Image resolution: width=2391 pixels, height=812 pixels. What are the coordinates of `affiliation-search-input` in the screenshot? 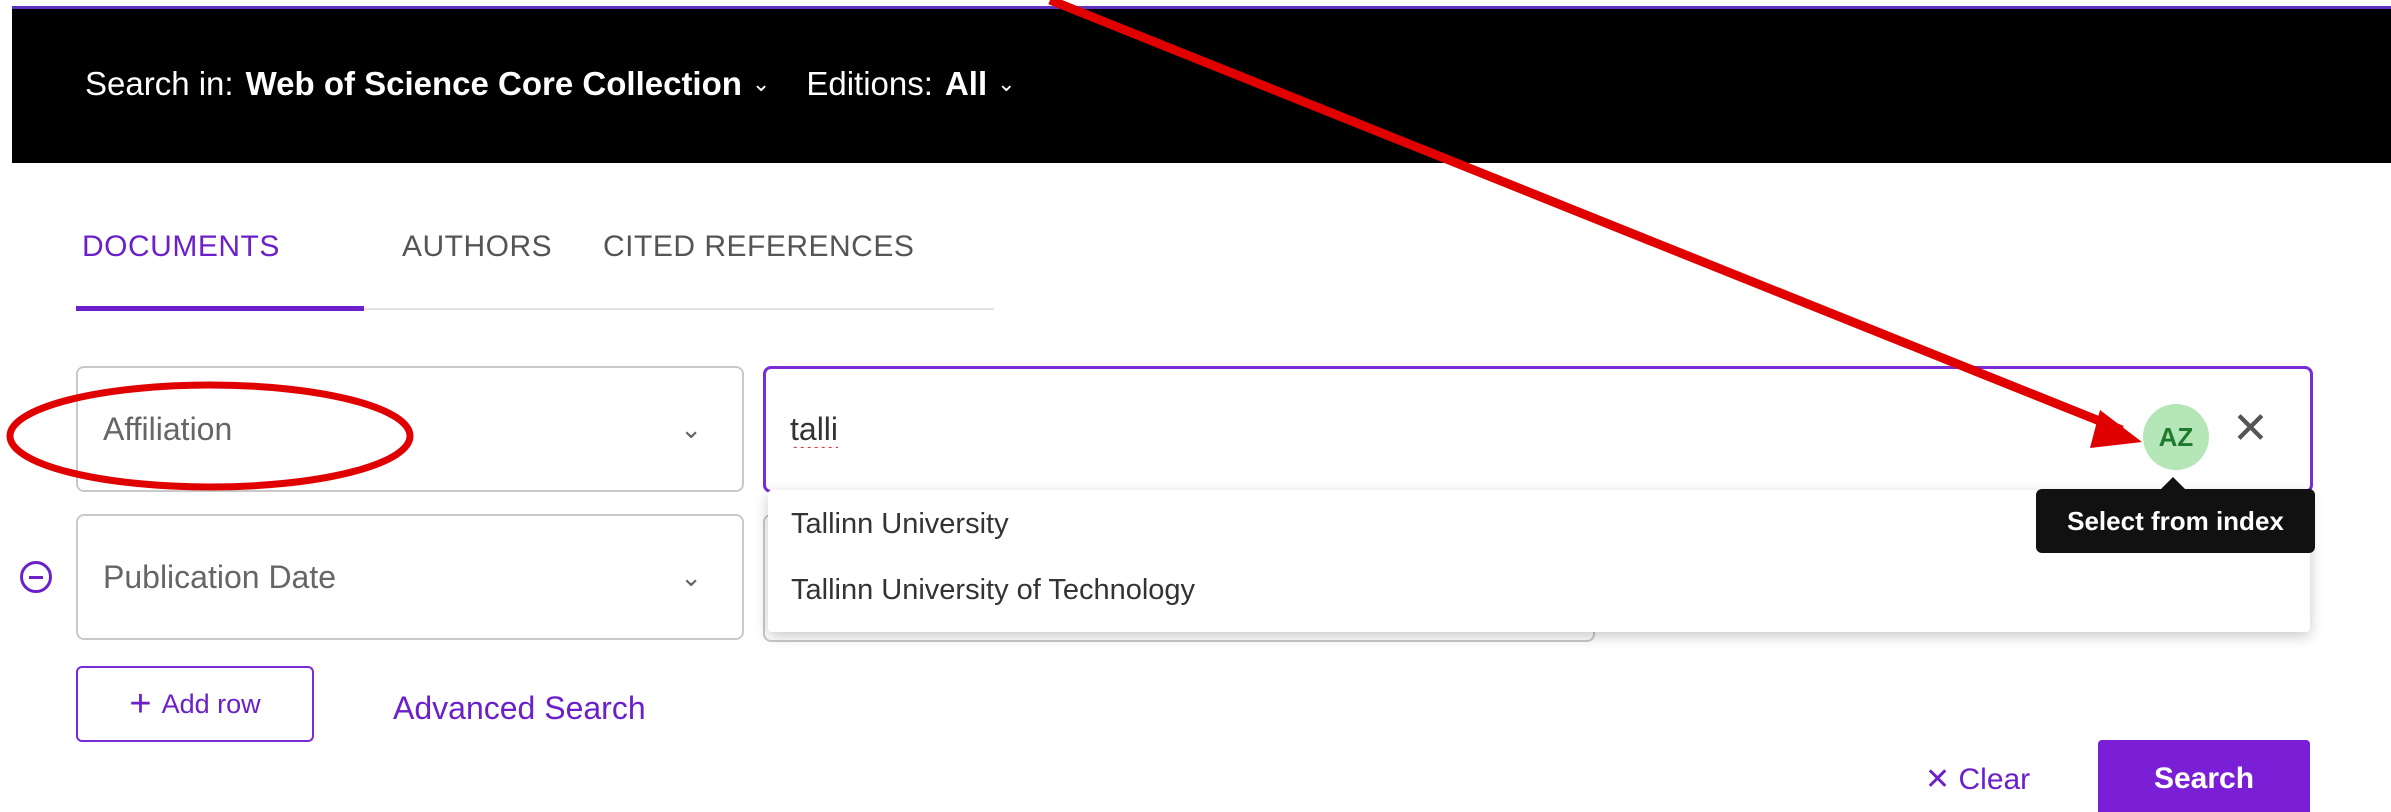 It's located at (1538, 429).